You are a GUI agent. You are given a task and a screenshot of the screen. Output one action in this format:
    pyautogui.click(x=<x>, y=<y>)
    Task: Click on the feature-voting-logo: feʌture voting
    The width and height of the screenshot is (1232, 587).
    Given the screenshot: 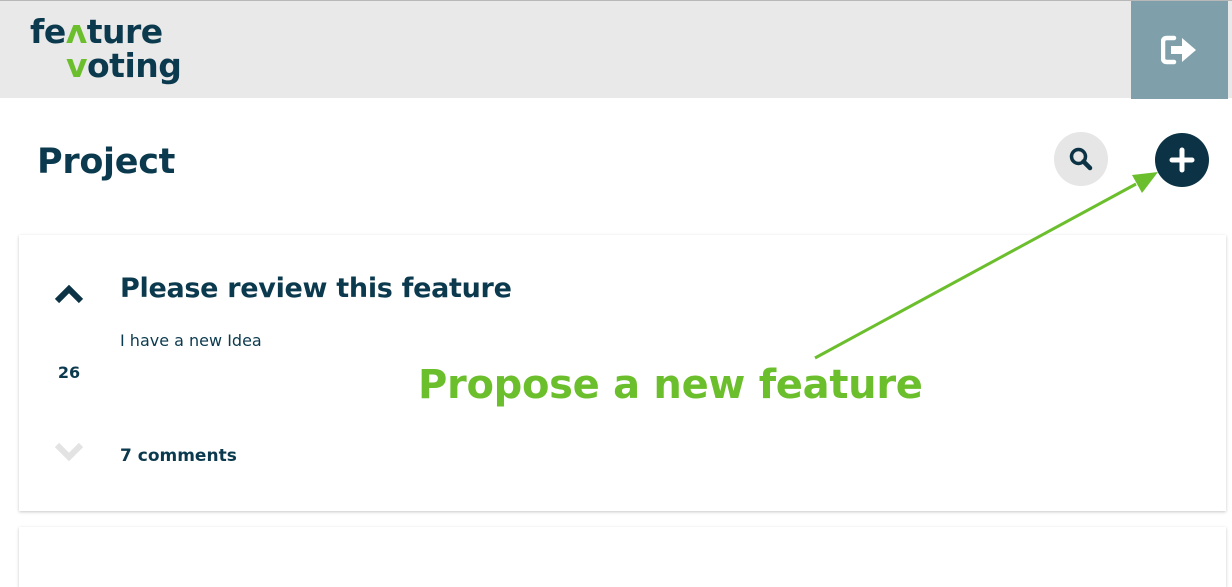 What is the action you would take?
    pyautogui.click(x=106, y=50)
    